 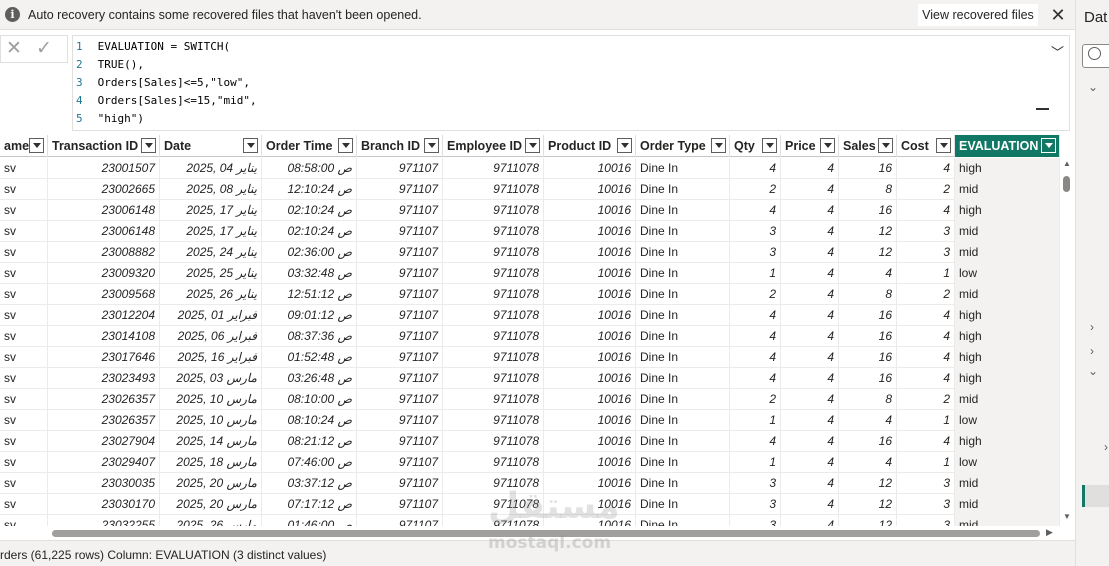 I want to click on column-header: Employee ID, so click(x=493, y=146).